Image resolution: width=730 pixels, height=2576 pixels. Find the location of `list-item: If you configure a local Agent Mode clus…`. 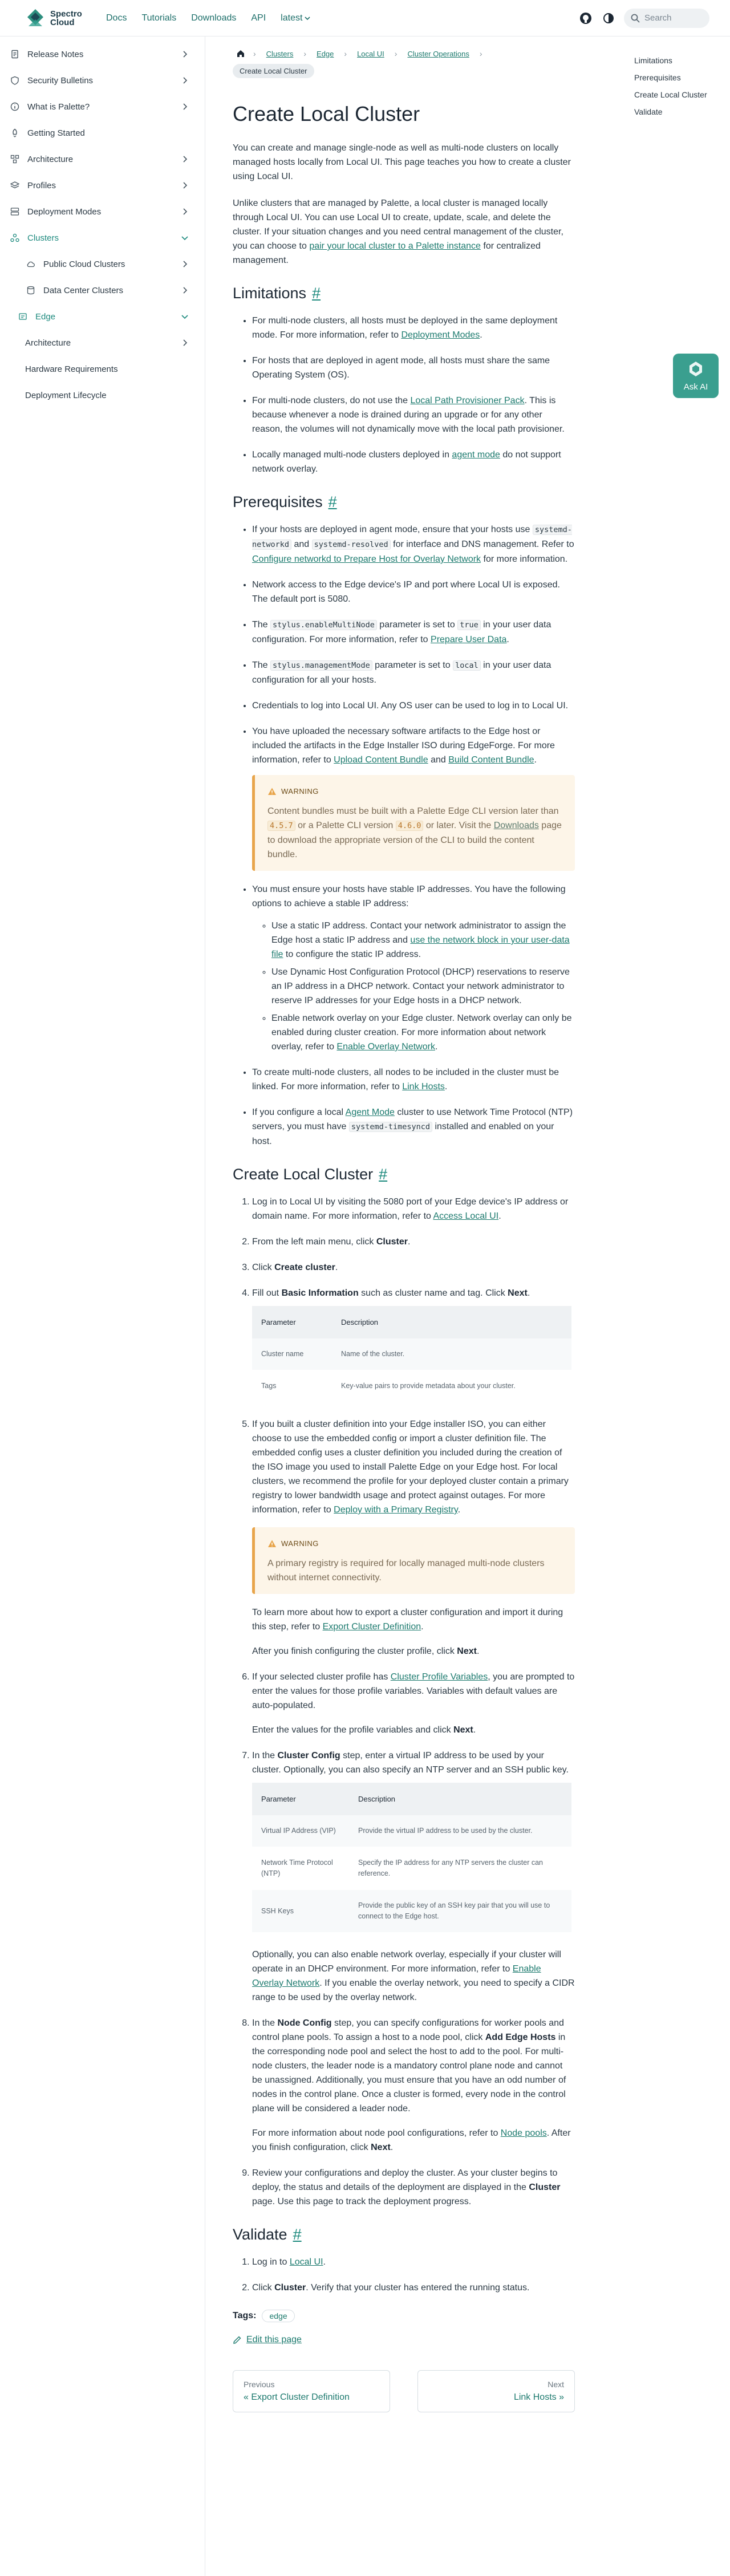

list-item: If you configure a local Agent Mode clus… is located at coordinates (413, 1127).